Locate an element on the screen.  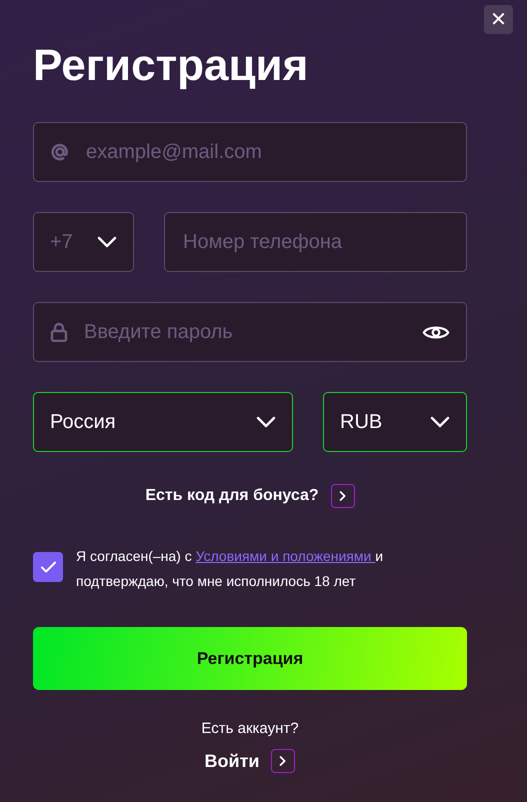
phone-field: Номер телефона is located at coordinates (315, 242).